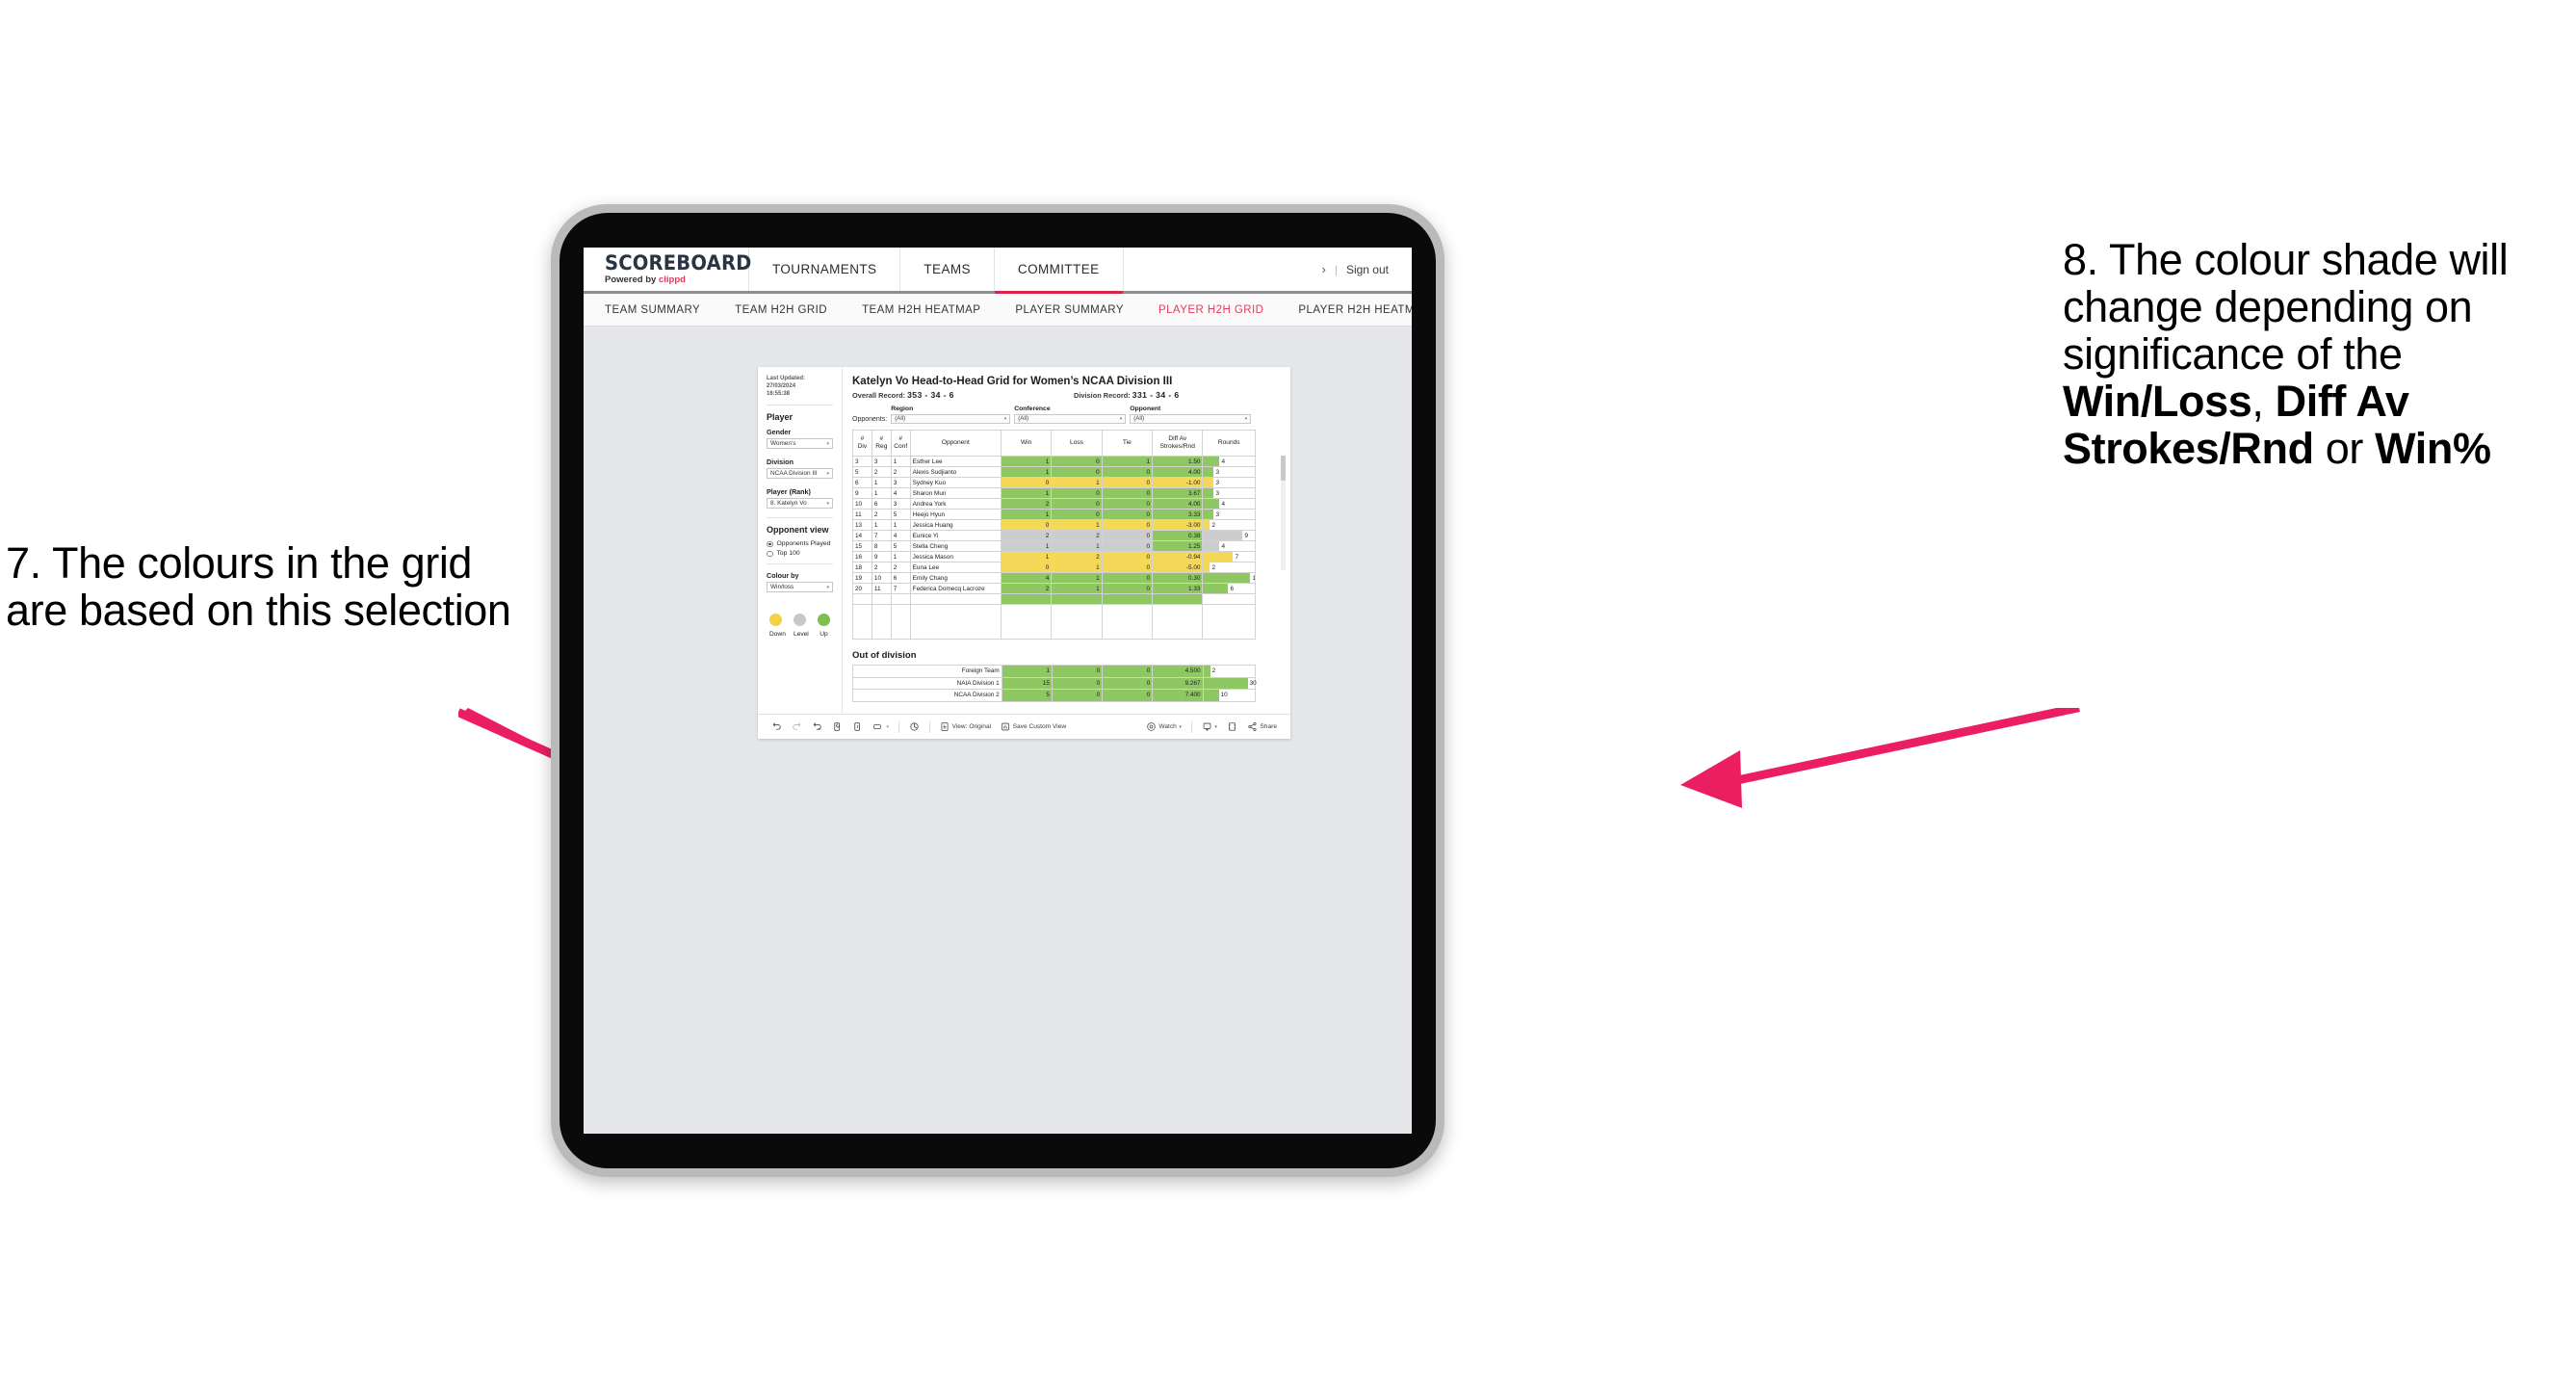  I want to click on division-select: NCAA Division III ▾, so click(800, 474).